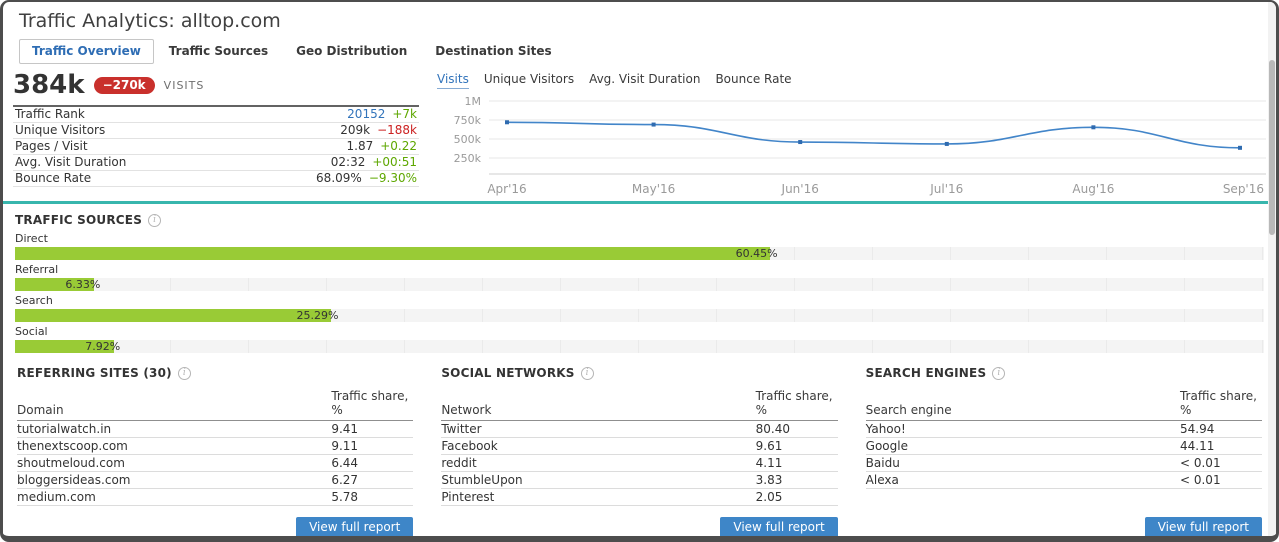 The image size is (1279, 542). Describe the element at coordinates (79, 220) in the screenshot. I see `traffic-sources-heading: TRAFFIC SOURCES` at that location.